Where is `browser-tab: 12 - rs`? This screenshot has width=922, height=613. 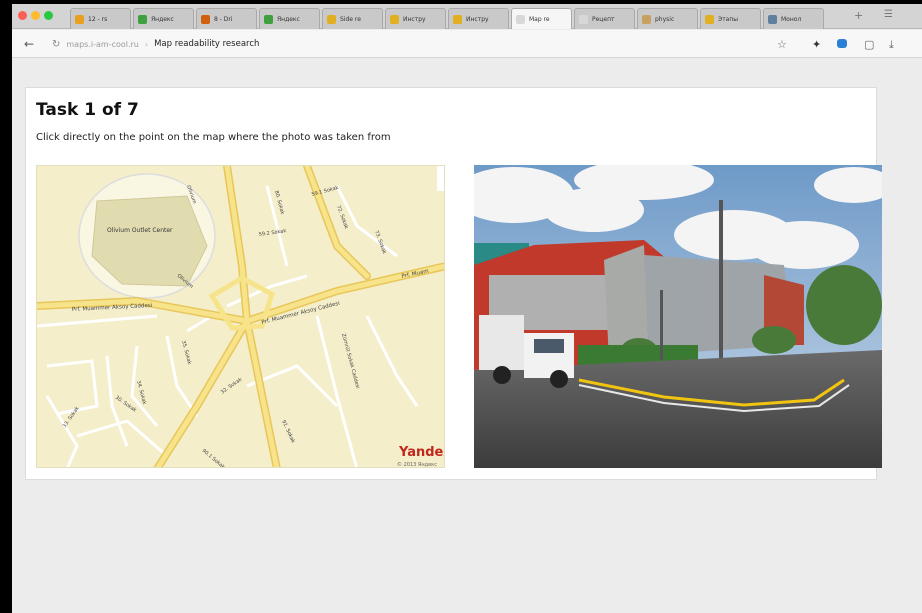
browser-tab: 12 - rs is located at coordinates (100, 18).